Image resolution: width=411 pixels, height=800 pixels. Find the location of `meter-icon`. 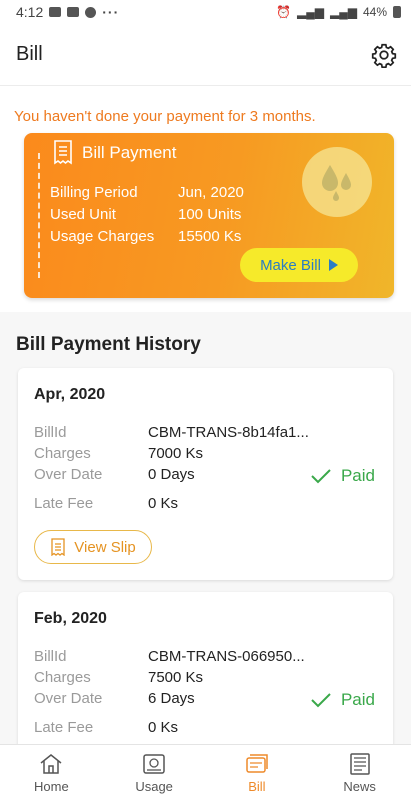

meter-icon is located at coordinates (154, 763).